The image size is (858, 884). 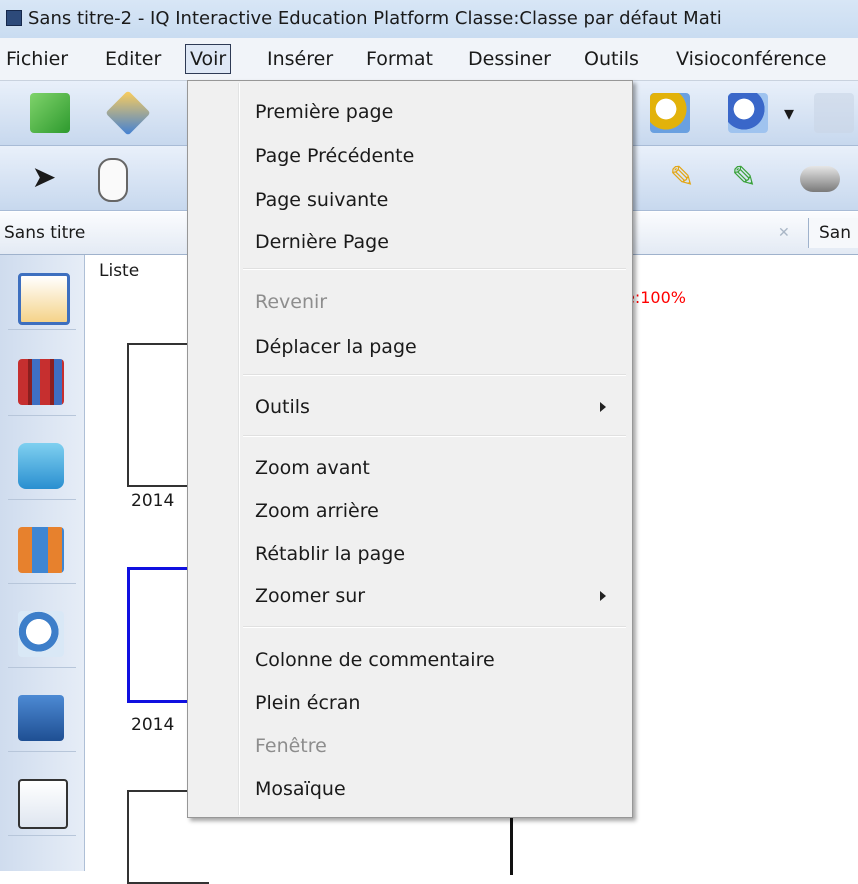 What do you see at coordinates (128, 113) in the screenshot?
I see `eraser-icon` at bounding box center [128, 113].